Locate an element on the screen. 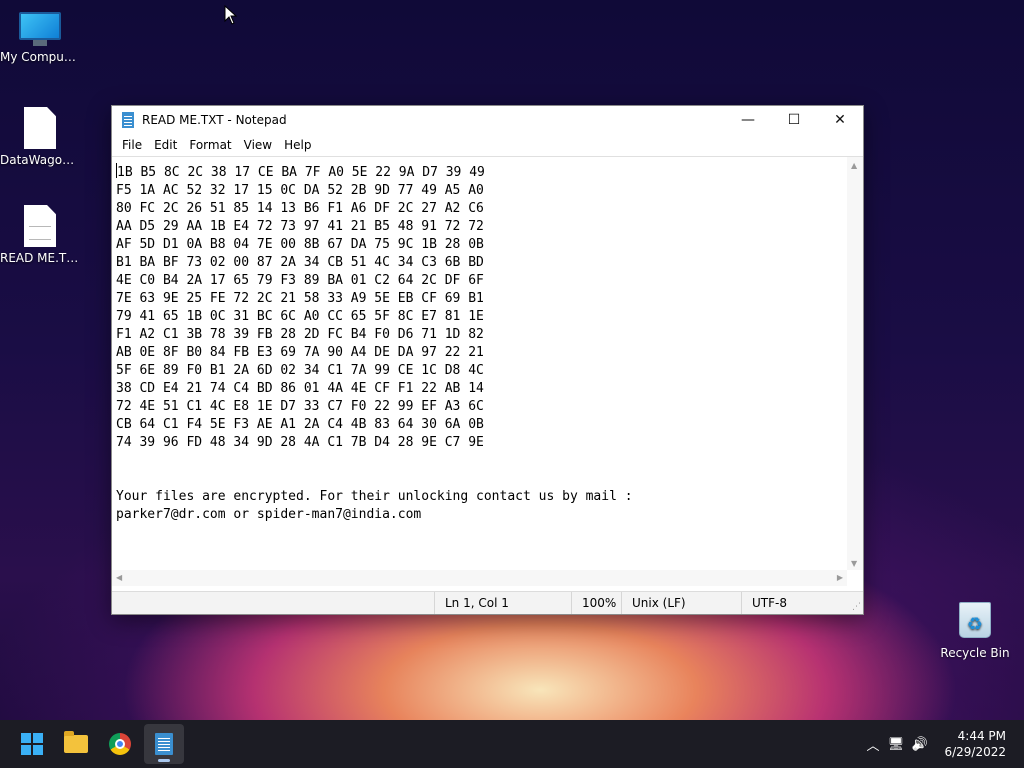  scroll-right-icon: ▶ is located at coordinates (840, 577).